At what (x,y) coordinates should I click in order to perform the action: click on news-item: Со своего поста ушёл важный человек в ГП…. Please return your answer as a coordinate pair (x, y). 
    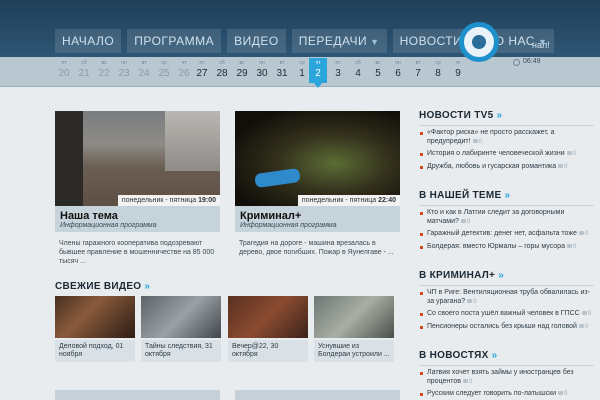
    Looking at the image, I should click on (506, 314).